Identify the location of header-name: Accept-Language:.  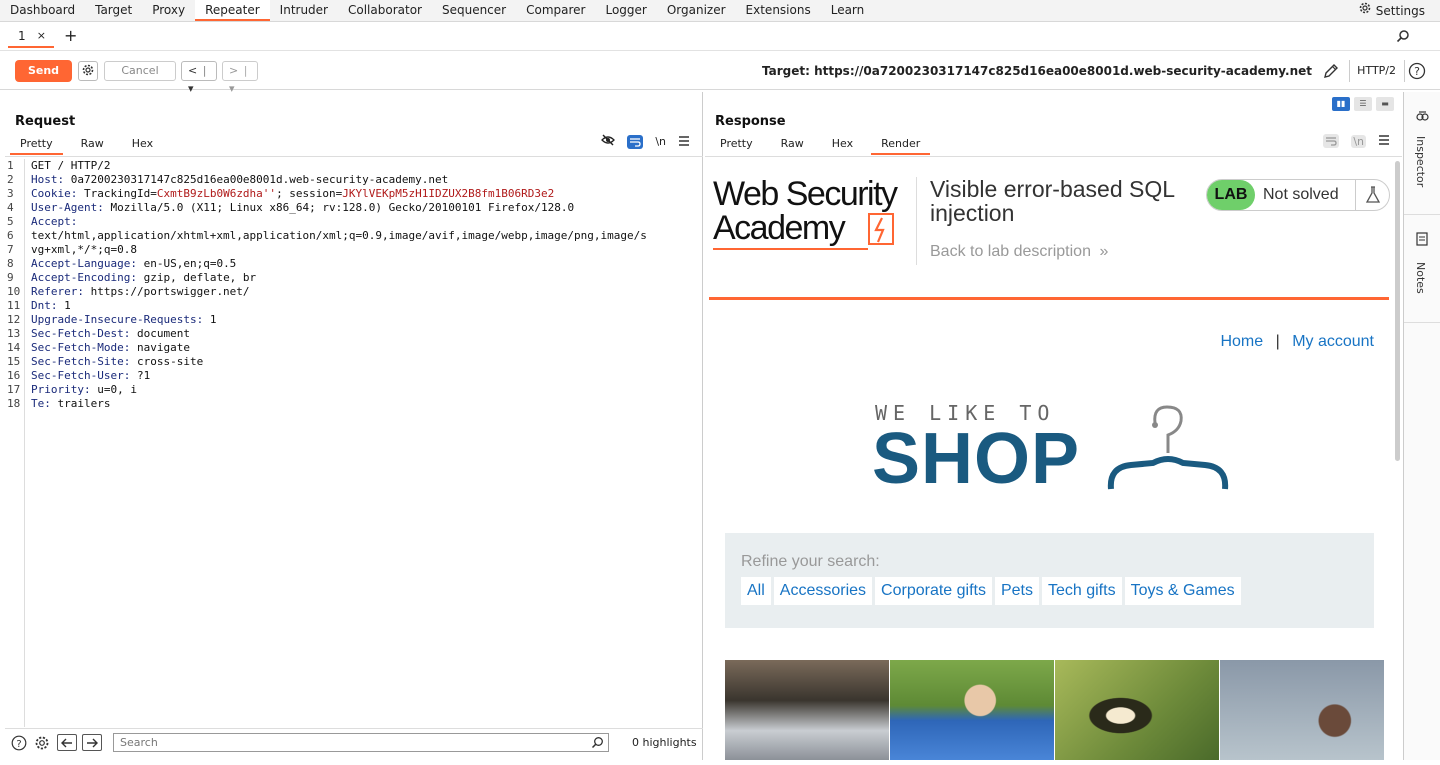
(84, 263).